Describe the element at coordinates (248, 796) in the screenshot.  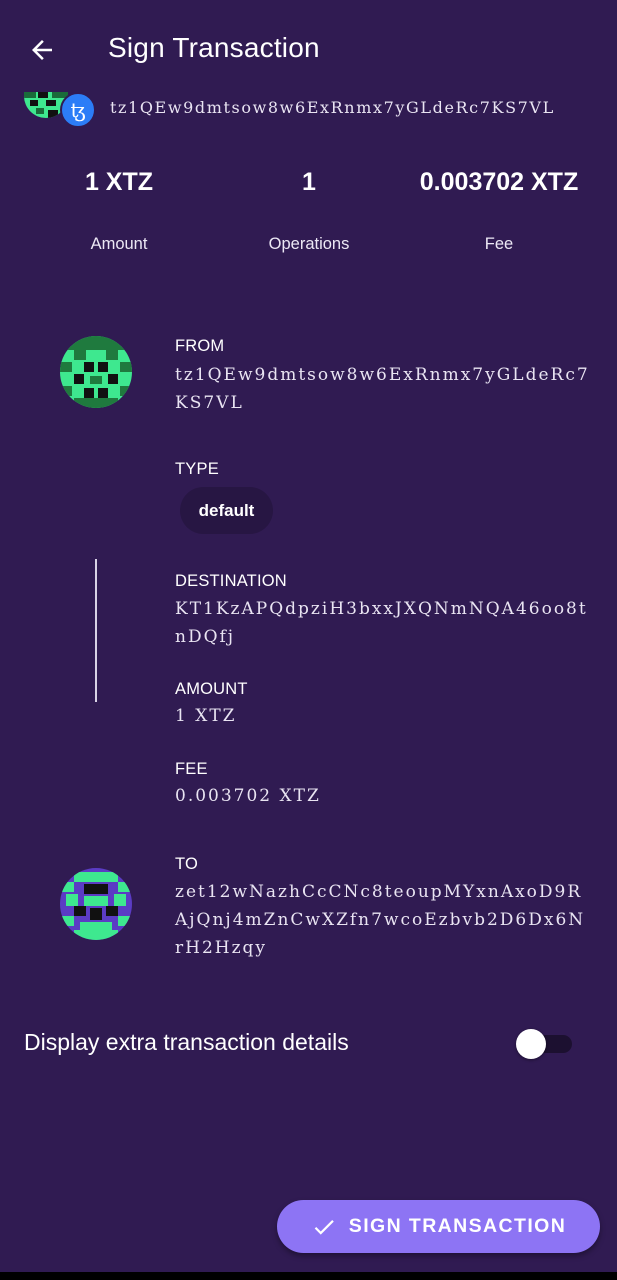
I see `fee-value: 0.003702 XTZ` at that location.